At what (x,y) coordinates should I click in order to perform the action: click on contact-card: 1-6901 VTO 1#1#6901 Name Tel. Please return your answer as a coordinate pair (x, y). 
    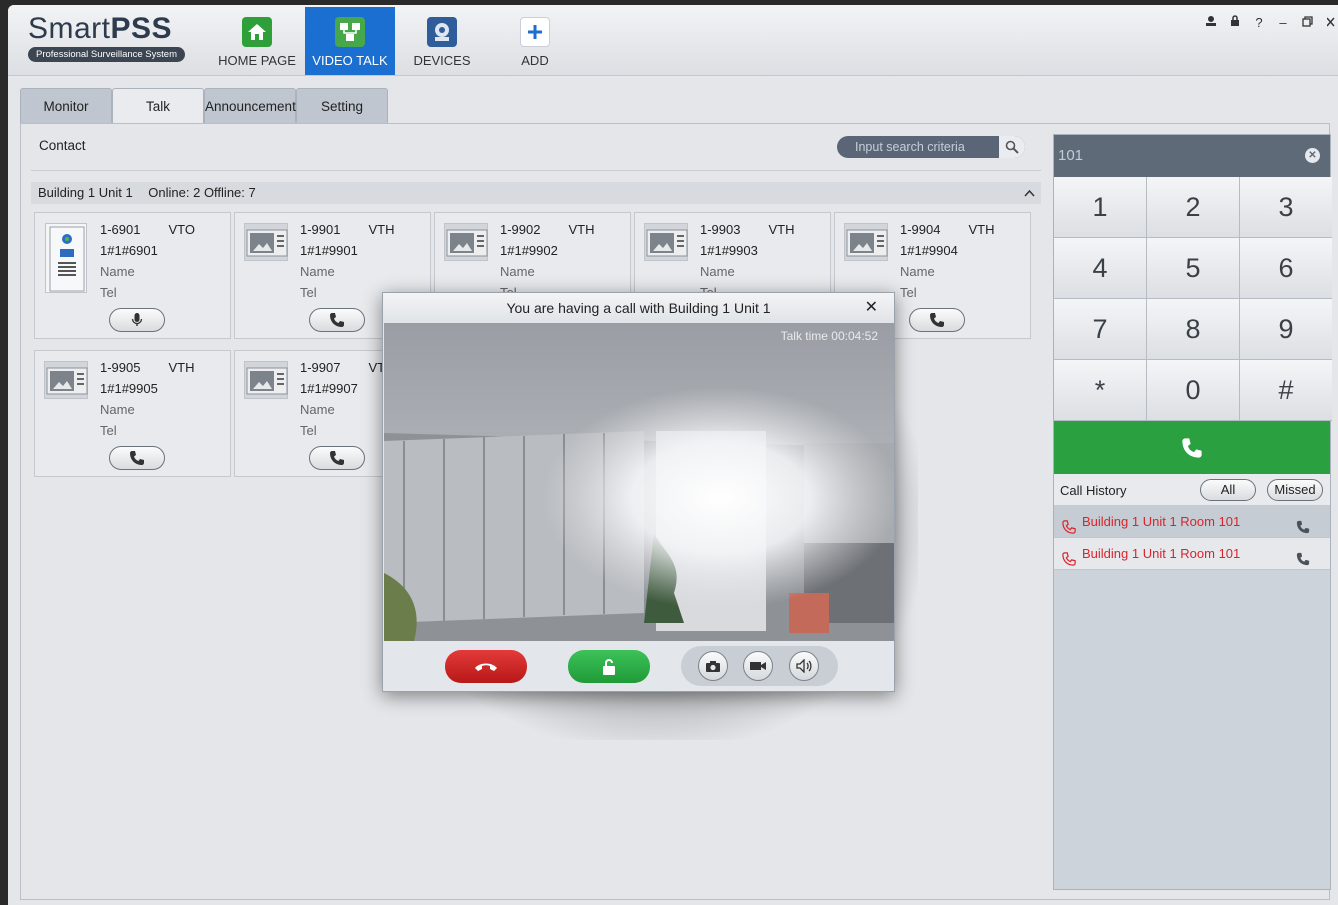
    Looking at the image, I should click on (132, 275).